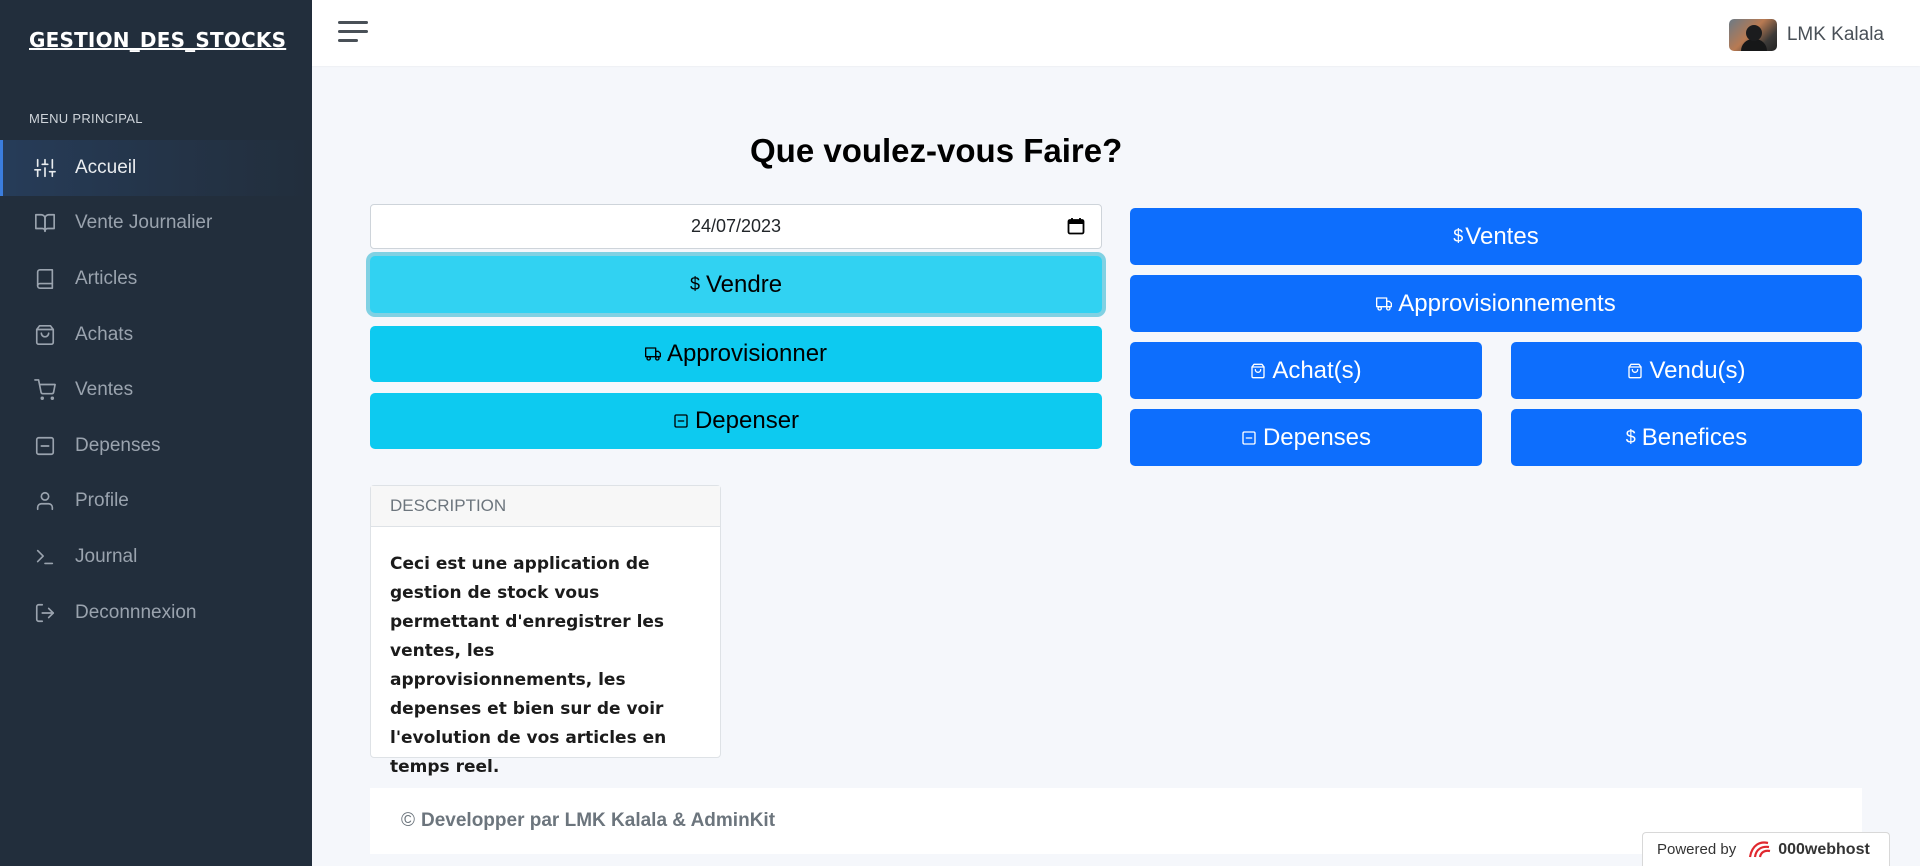 This screenshot has width=1920, height=866. Describe the element at coordinates (118, 445) in the screenshot. I see `sidebar-item-label: Depenses` at that location.